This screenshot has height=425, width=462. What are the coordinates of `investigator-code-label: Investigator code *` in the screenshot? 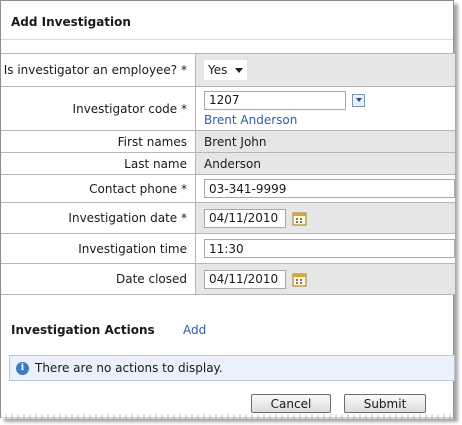 It's located at (98, 108).